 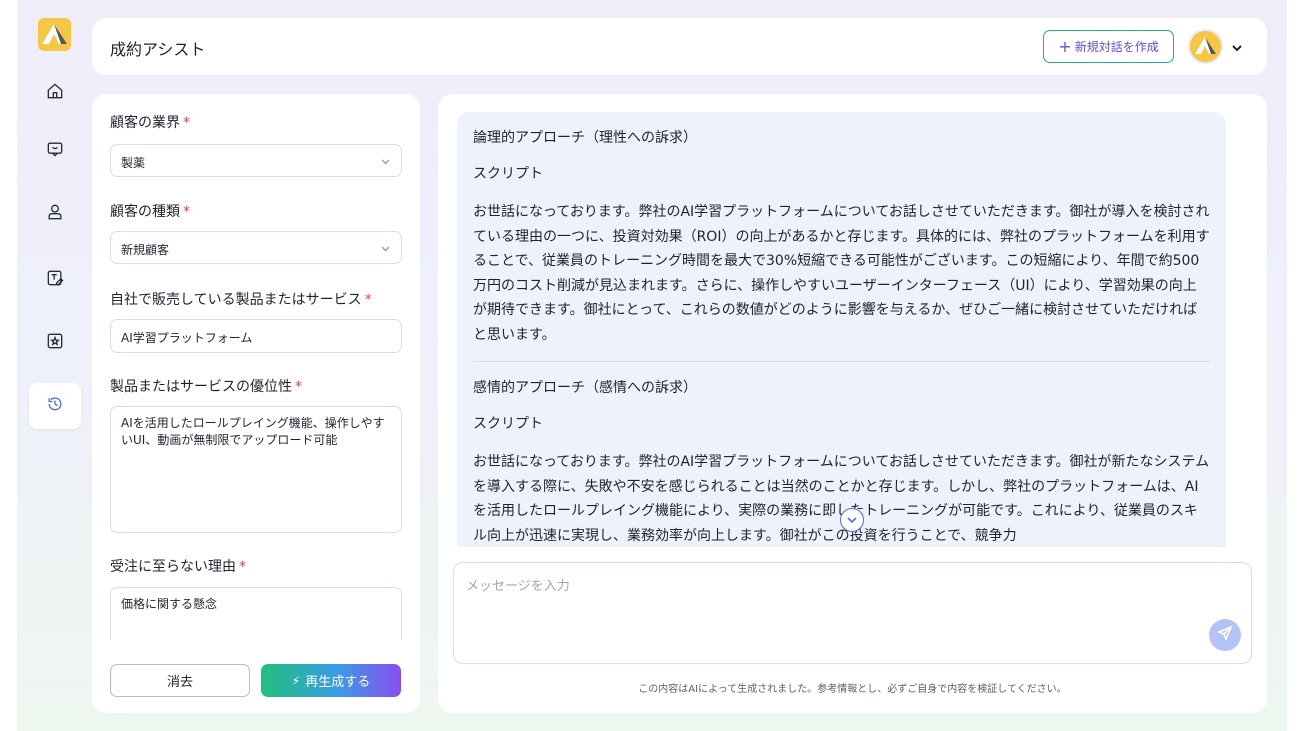 What do you see at coordinates (178, 567) in the screenshot?
I see `reason-label: 受注に至らない理由 *` at bounding box center [178, 567].